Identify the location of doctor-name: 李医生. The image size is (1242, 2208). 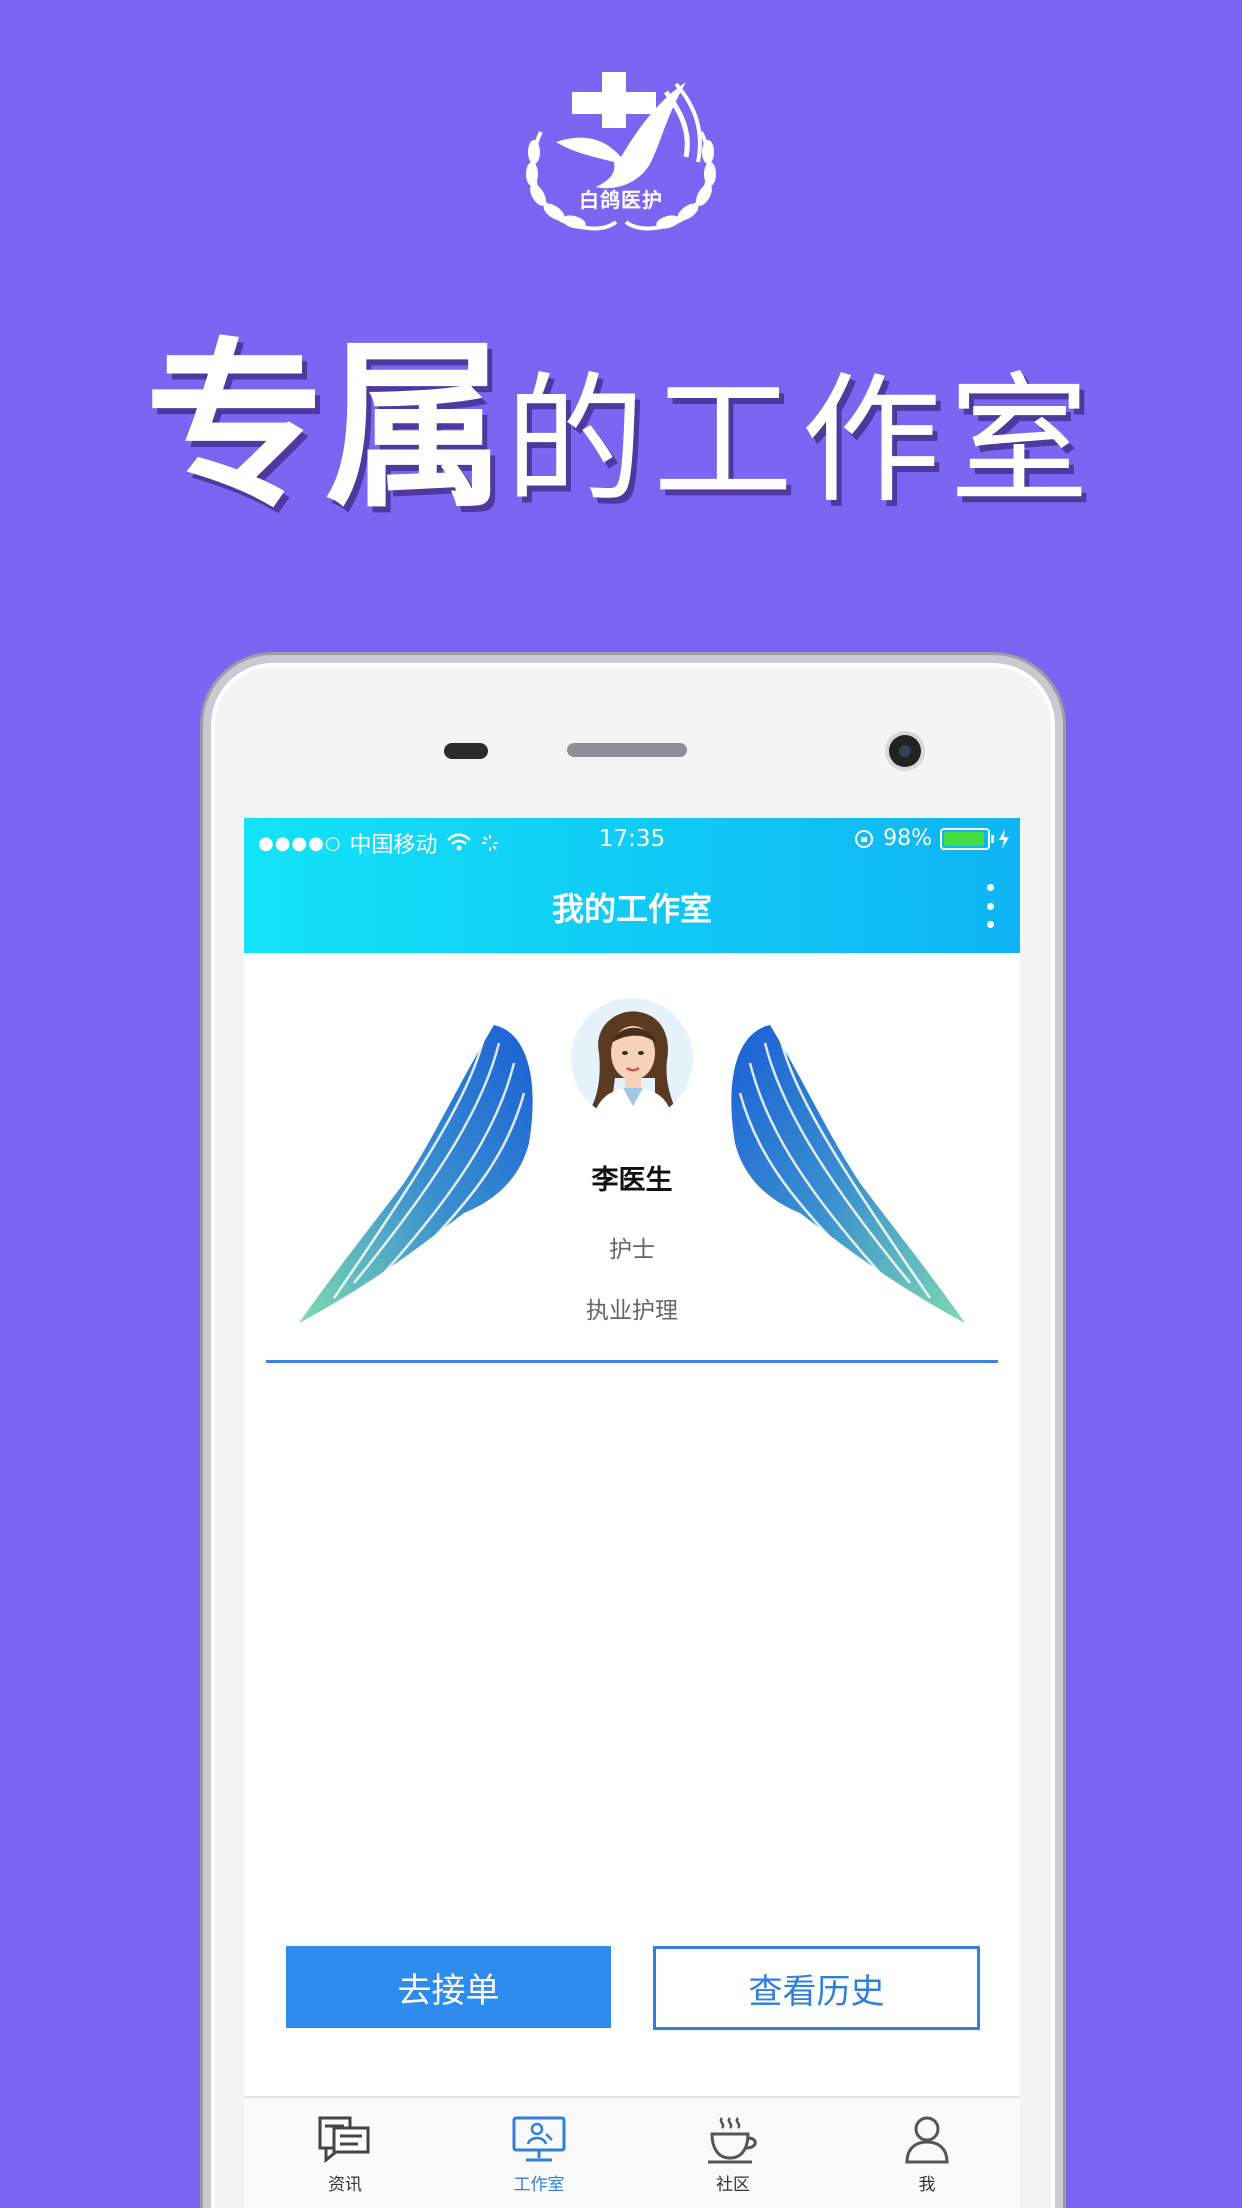
(632, 1180).